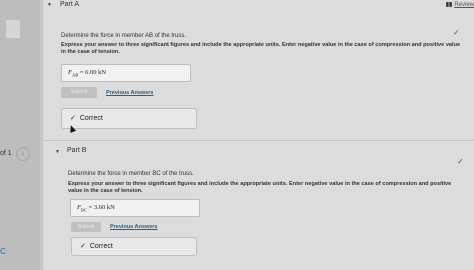 The height and width of the screenshot is (270, 474). I want to click on part-a-submit-button: Submit, so click(79, 92).